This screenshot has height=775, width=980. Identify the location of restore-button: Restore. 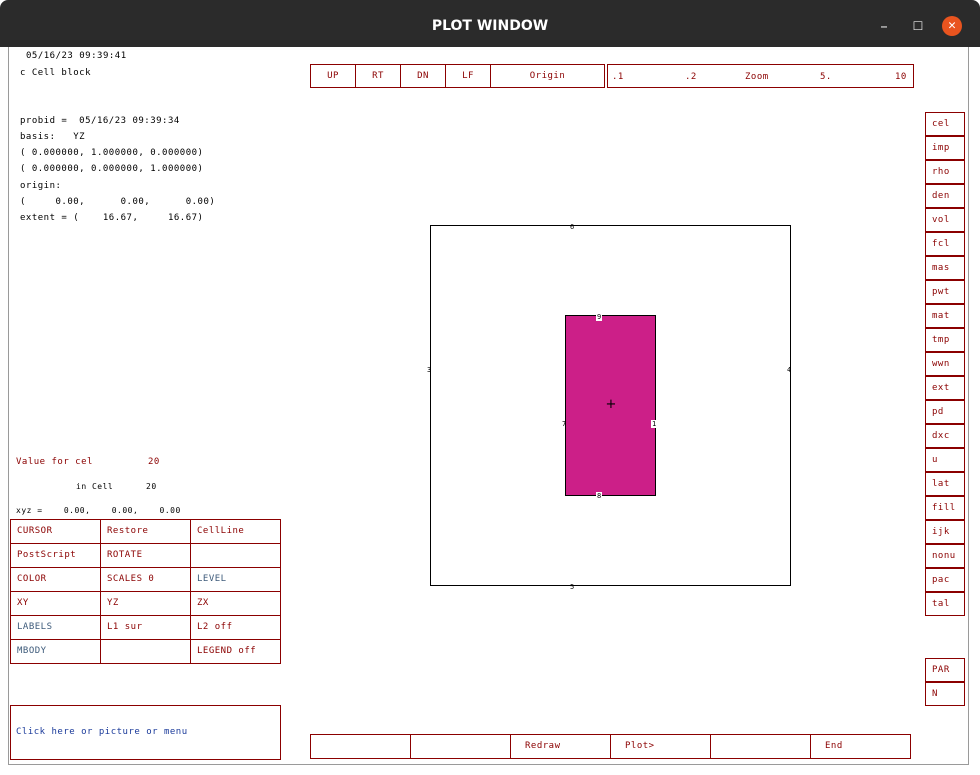
(145, 531).